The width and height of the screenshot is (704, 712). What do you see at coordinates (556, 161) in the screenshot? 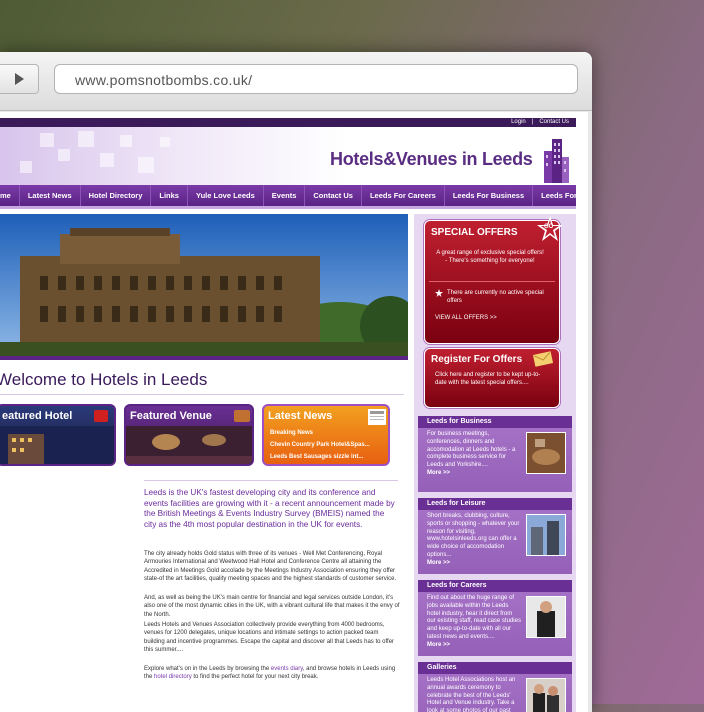
I see `building-logo-icon` at bounding box center [556, 161].